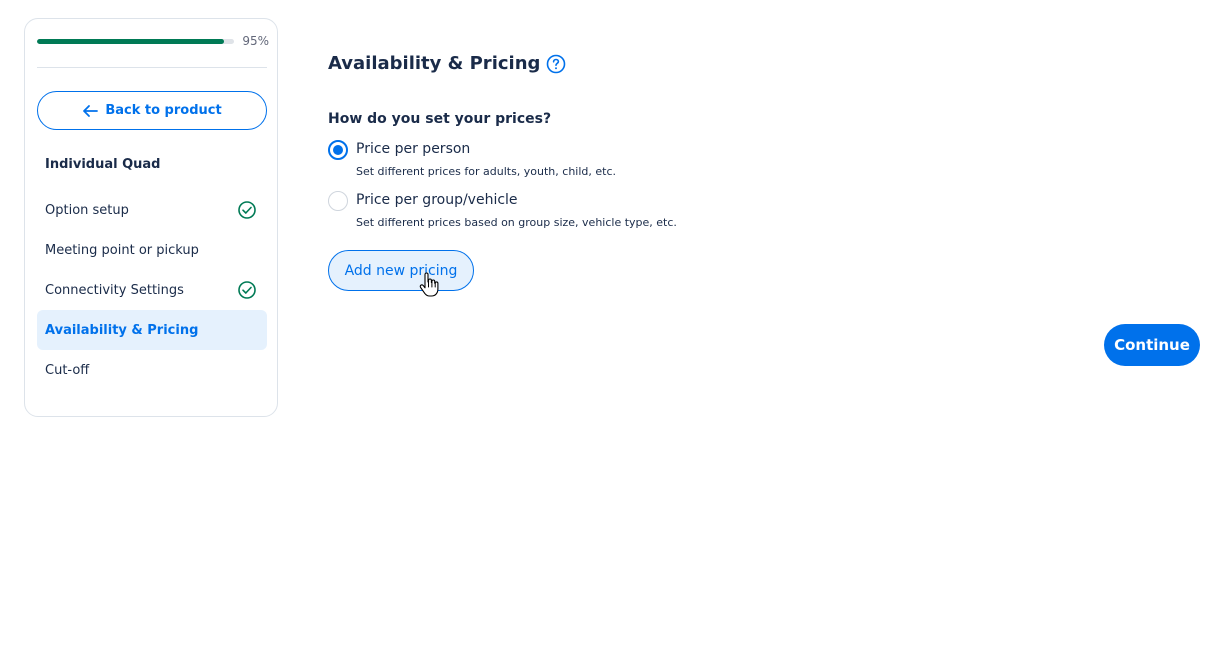  What do you see at coordinates (556, 64) in the screenshot?
I see `question-circle-icon` at bounding box center [556, 64].